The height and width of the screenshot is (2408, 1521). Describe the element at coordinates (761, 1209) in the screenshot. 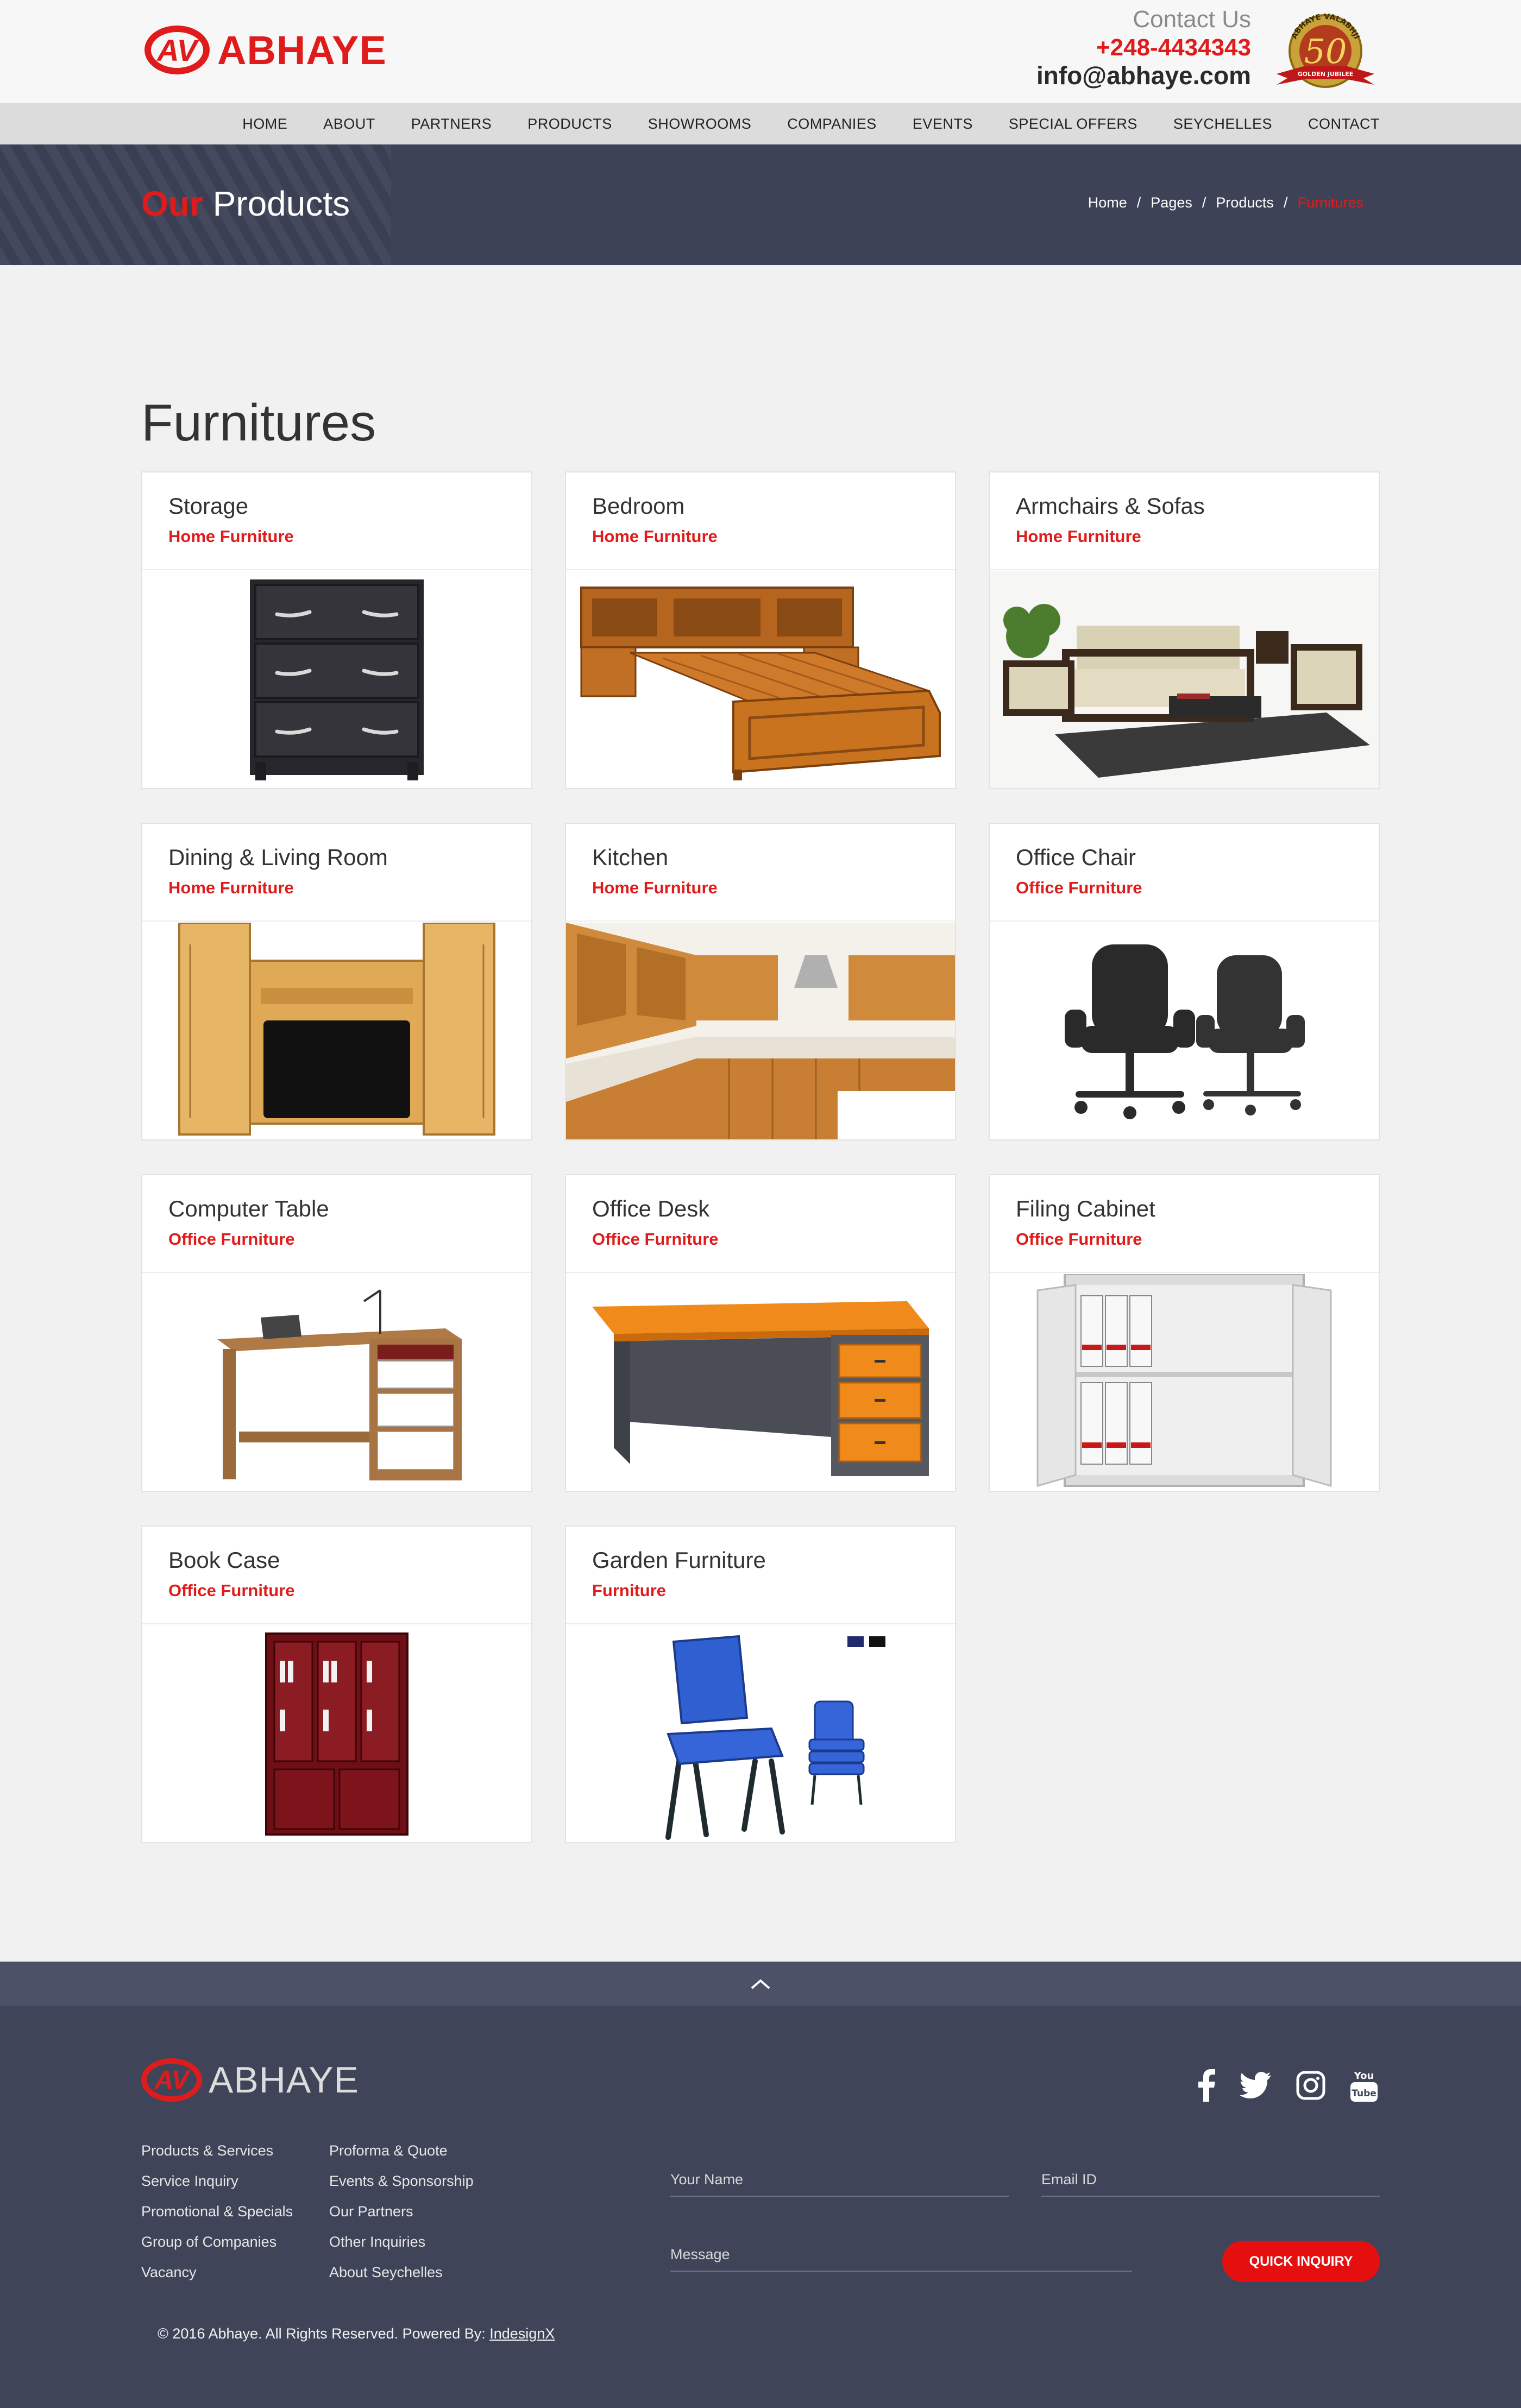

I see `product-title: Office Desk` at that location.